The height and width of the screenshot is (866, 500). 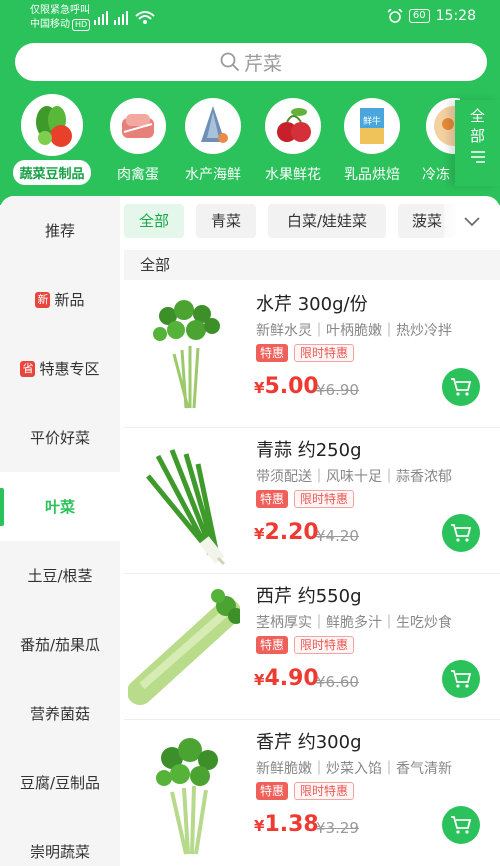 I want to click on product-name: 水芹 300g/份, so click(x=312, y=304).